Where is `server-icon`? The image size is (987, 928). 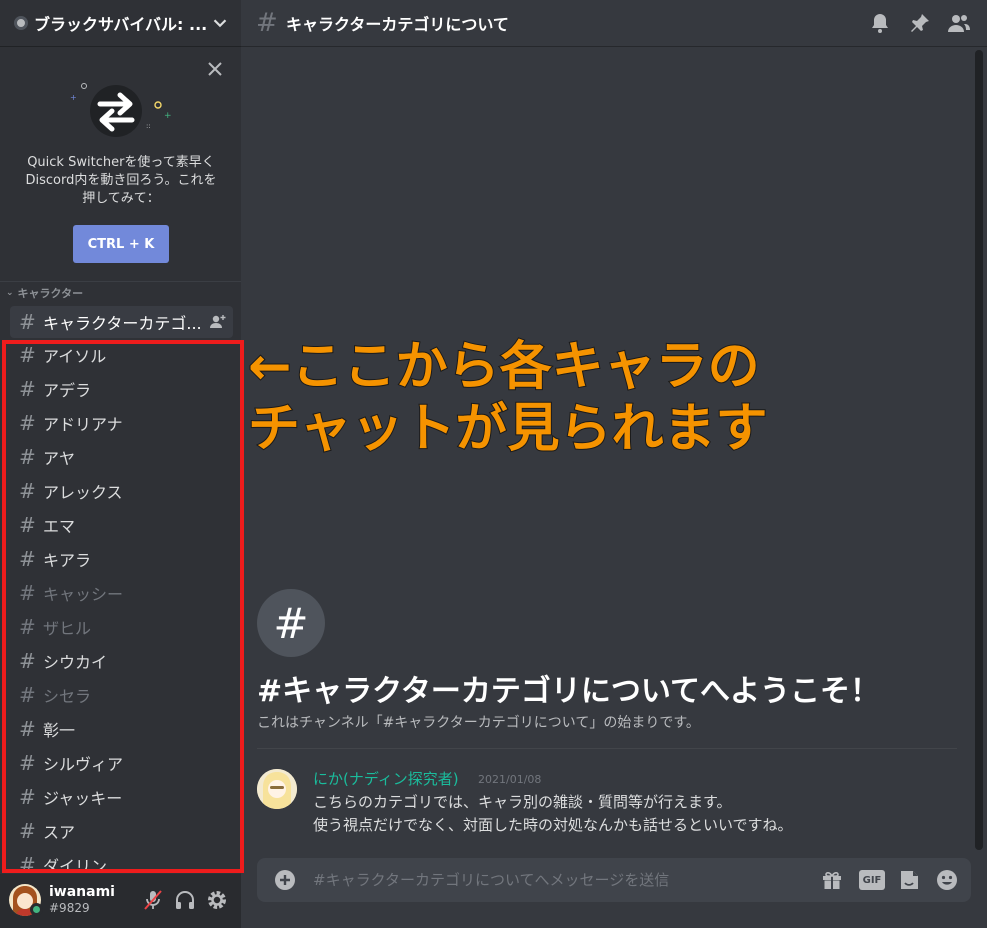 server-icon is located at coordinates (21, 23).